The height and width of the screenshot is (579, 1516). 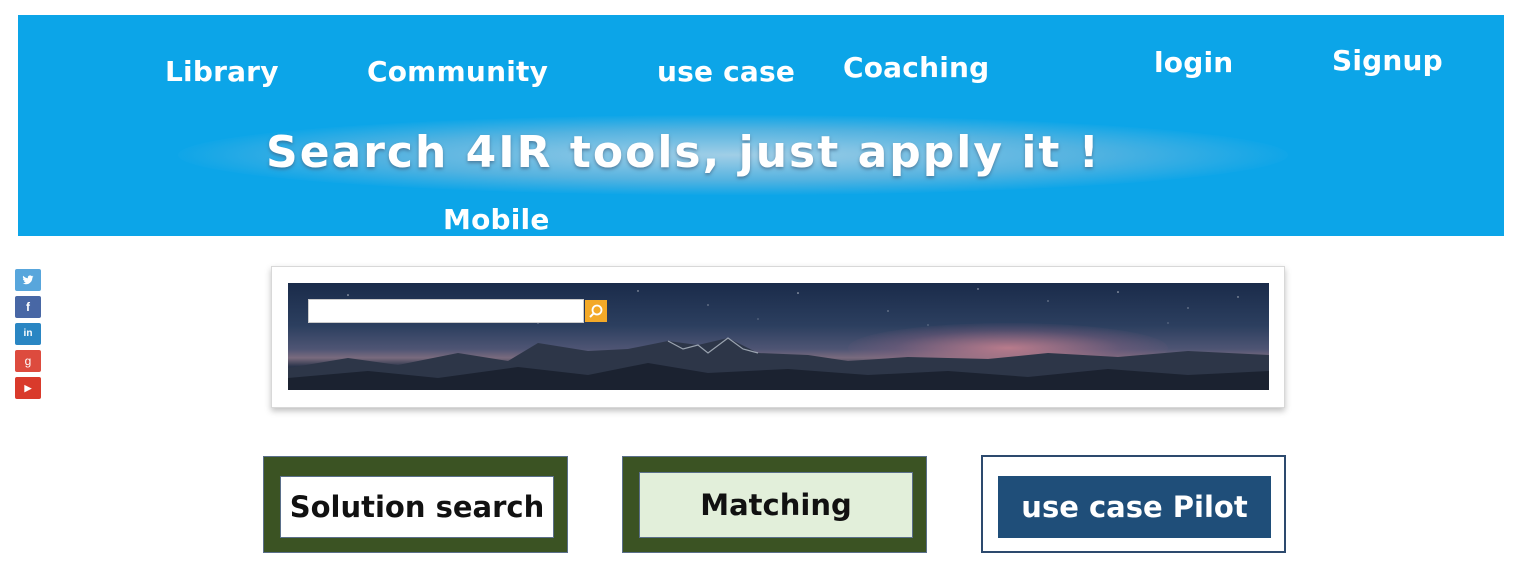 I want to click on use-case-pilot-label: use case Pilot, so click(x=1134, y=507).